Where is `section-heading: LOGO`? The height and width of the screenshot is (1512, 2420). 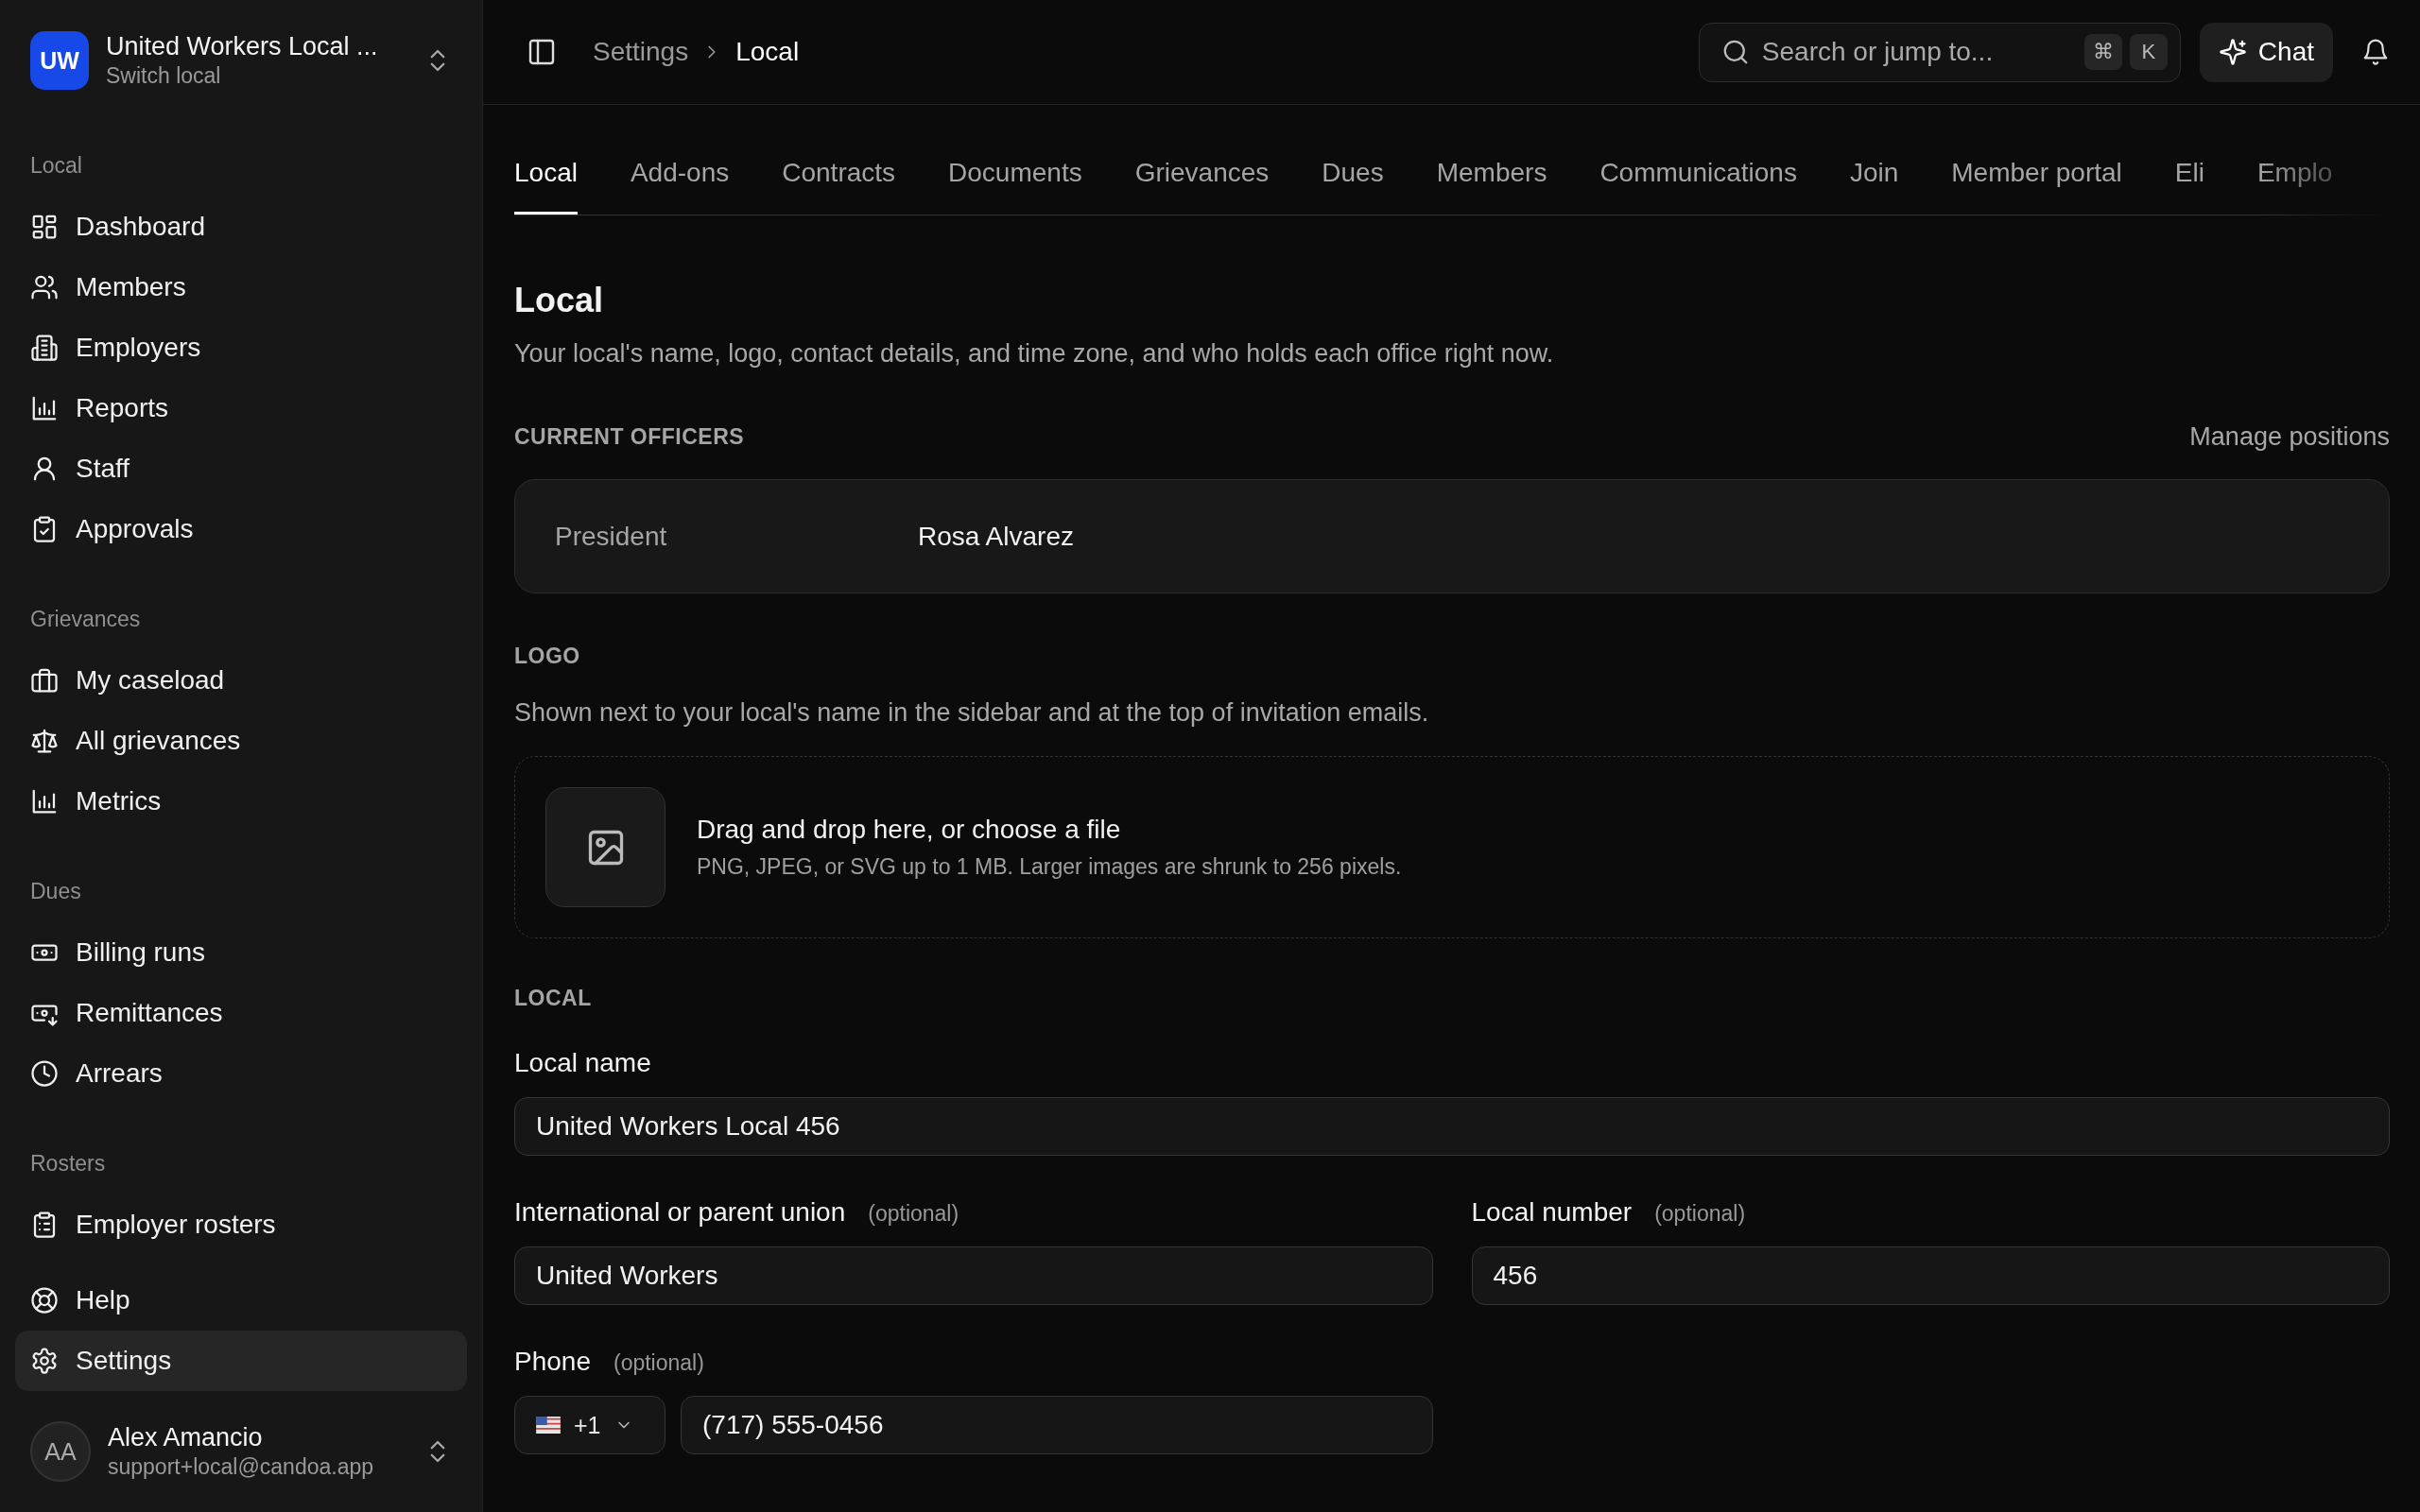 section-heading: LOGO is located at coordinates (547, 656).